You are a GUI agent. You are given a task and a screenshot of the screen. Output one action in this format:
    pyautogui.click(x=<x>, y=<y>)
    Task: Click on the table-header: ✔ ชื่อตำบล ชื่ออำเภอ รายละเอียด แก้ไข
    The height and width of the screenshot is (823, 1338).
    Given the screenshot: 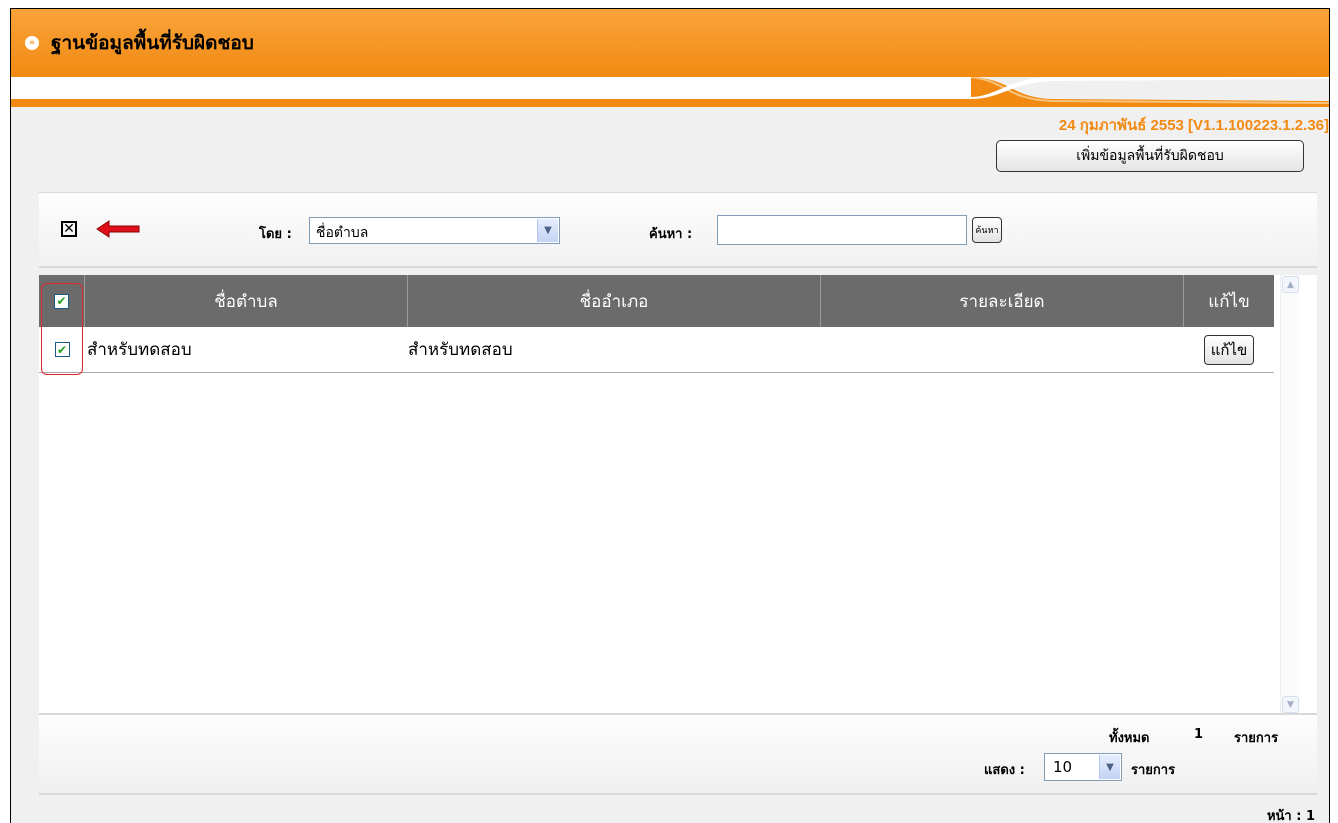 What is the action you would take?
    pyautogui.click(x=656, y=301)
    